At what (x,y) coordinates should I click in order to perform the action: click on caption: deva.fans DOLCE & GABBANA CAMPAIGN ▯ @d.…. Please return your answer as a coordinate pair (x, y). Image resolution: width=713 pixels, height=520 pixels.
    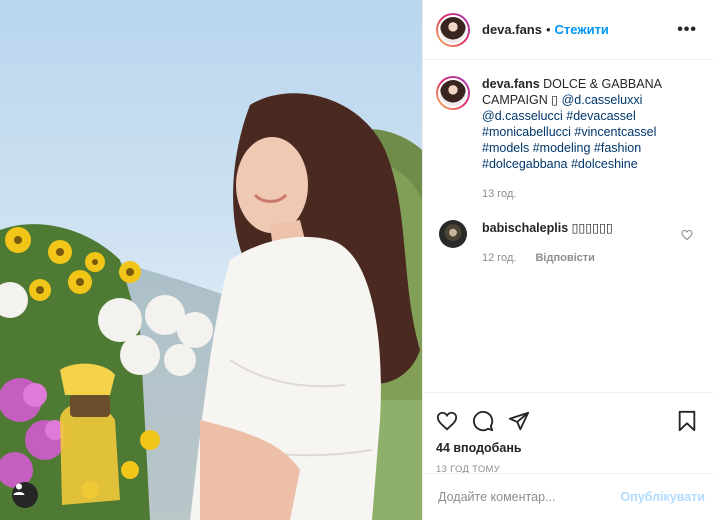
    Looking at the image, I should click on (566, 139).